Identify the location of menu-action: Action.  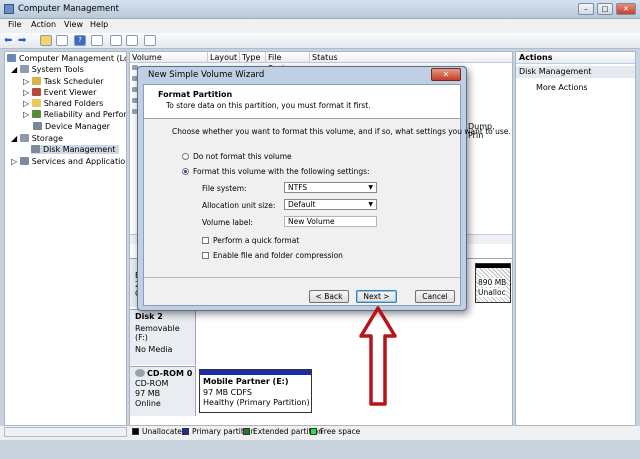
(43, 24).